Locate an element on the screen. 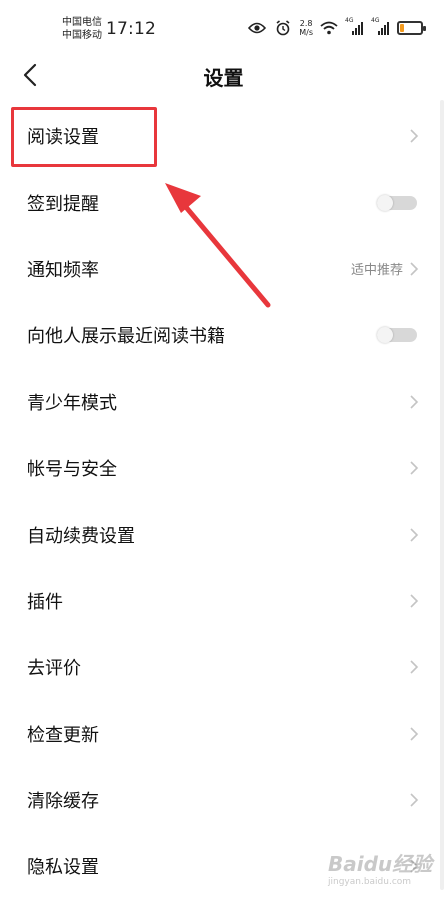 The image size is (447, 904). alarm-icon is located at coordinates (283, 28).